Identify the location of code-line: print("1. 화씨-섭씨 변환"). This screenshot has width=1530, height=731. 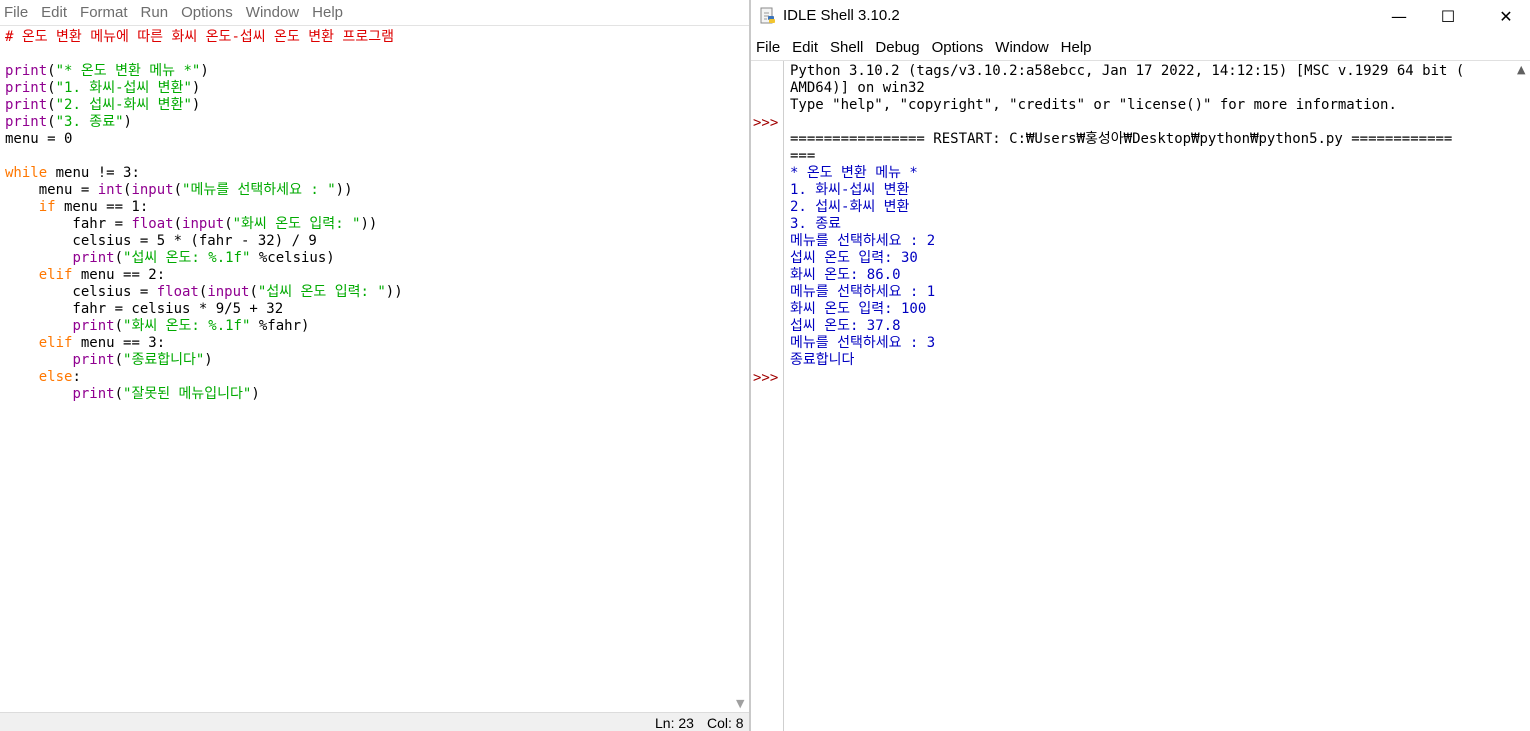
(204, 88).